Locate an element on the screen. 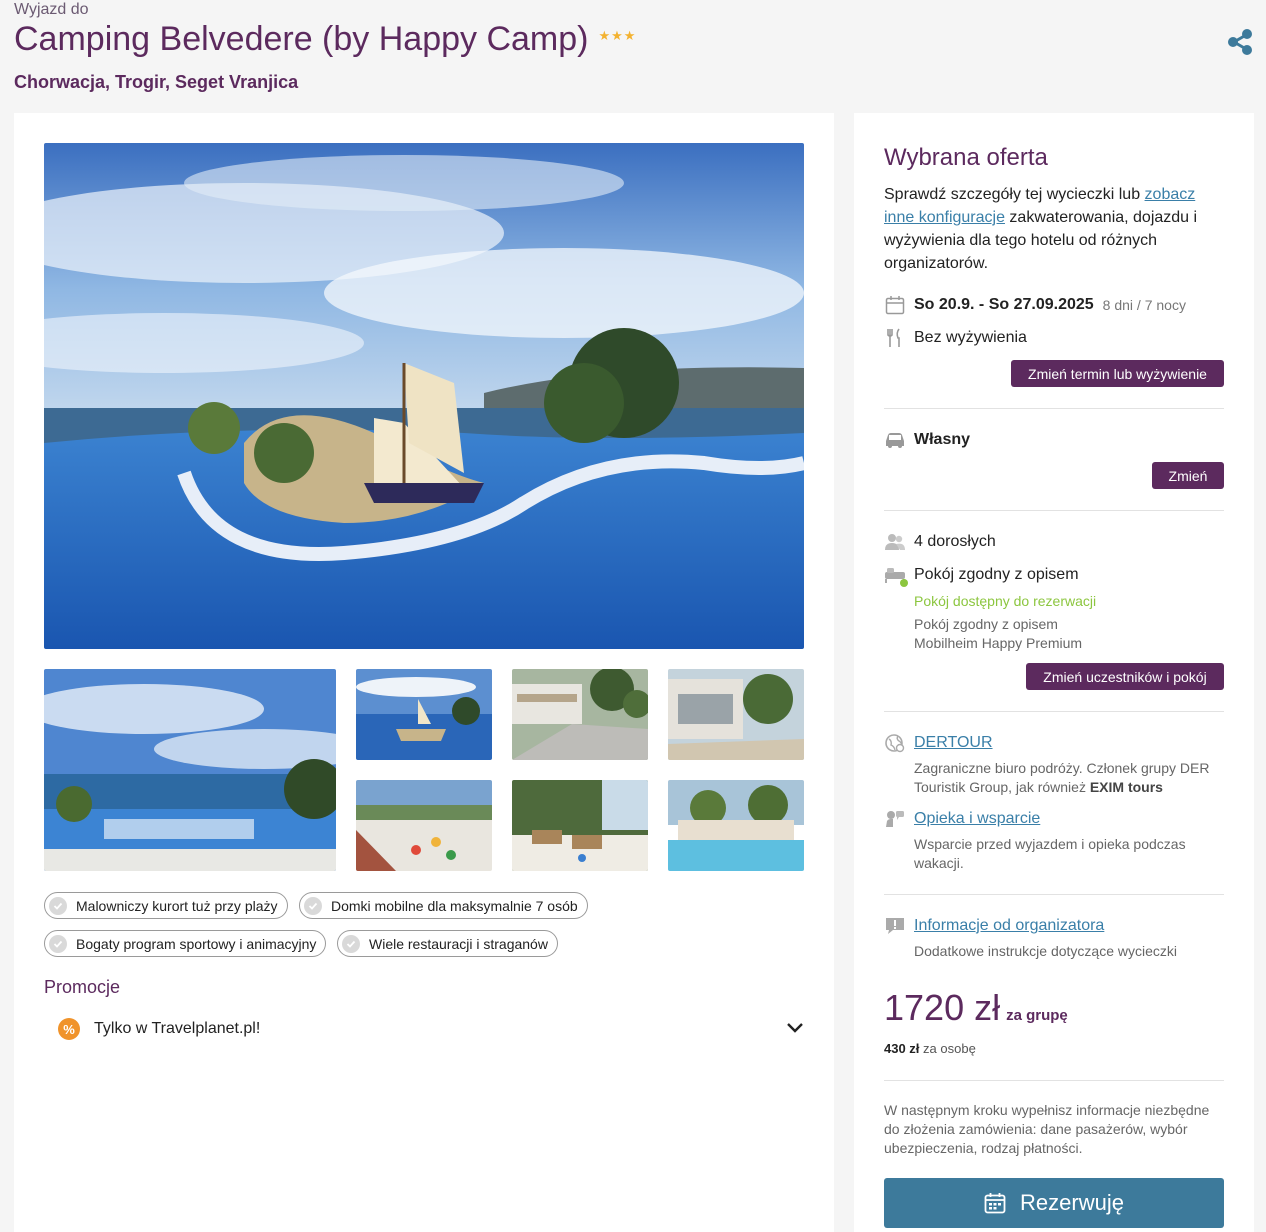 The width and height of the screenshot is (1266, 1232). board-row: Bez wyżywienia is located at coordinates (955, 338).